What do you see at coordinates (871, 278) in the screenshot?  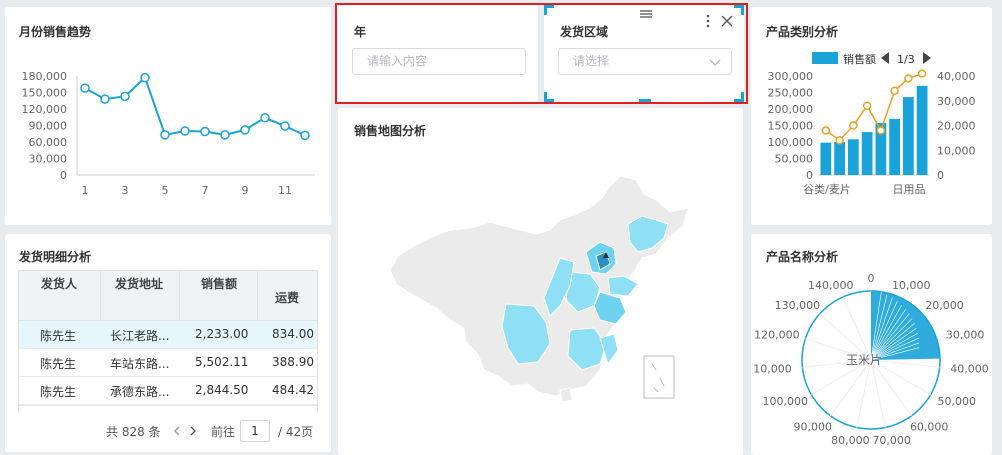 I see `polar-tick-label: 0` at bounding box center [871, 278].